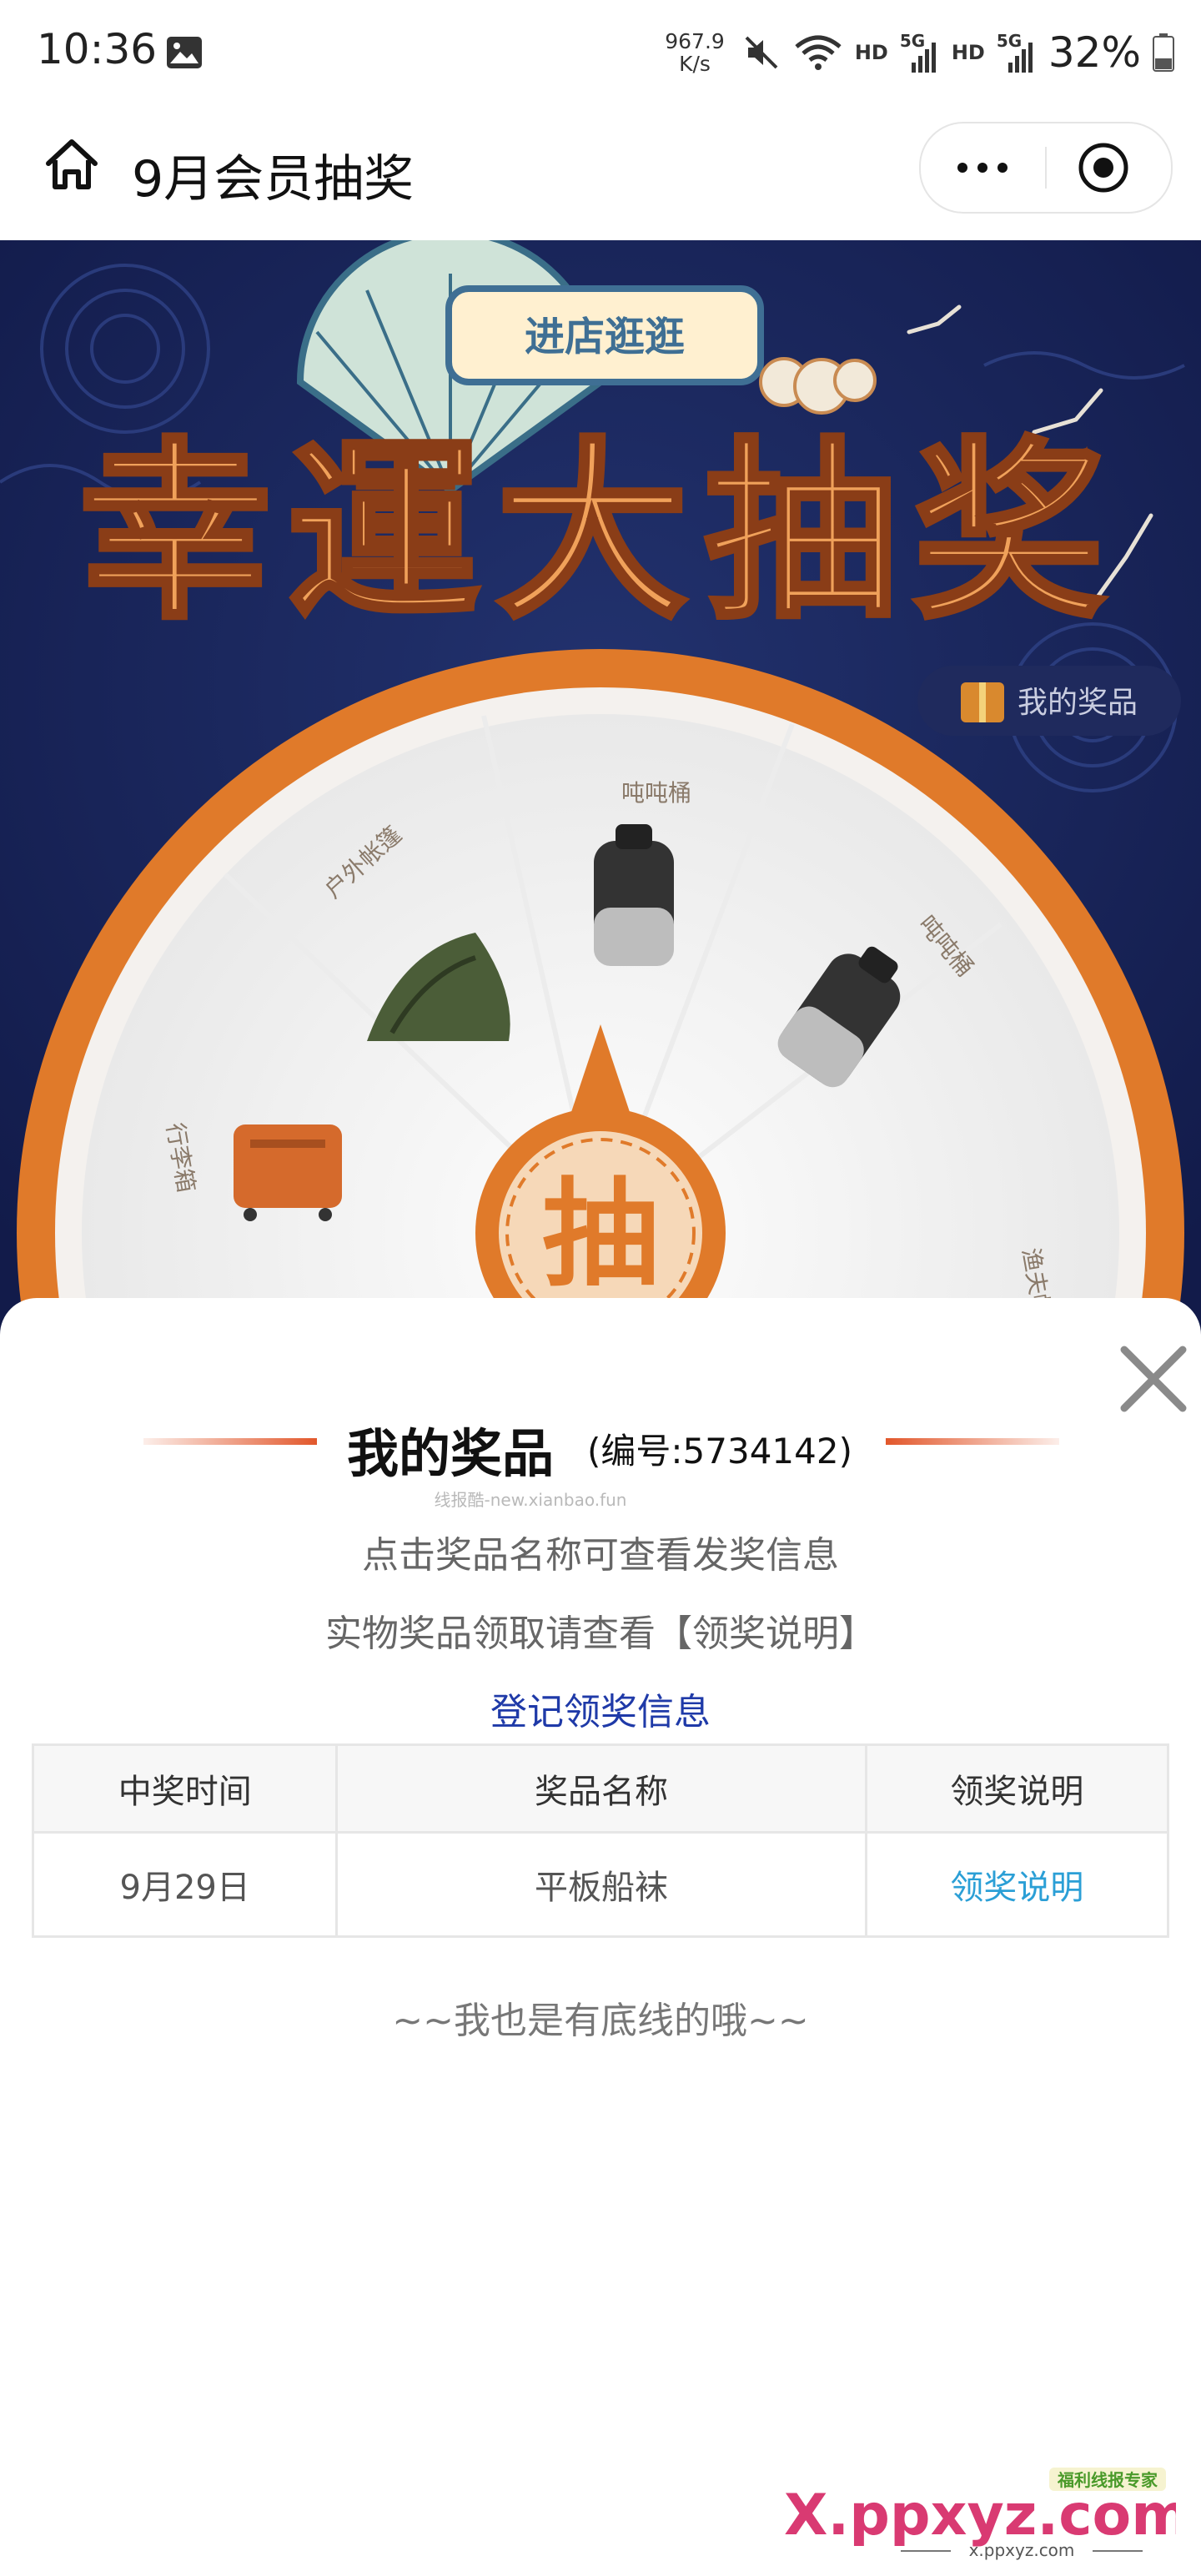 This screenshot has width=1201, height=2576. What do you see at coordinates (1164, 52) in the screenshot?
I see `battery-icon` at bounding box center [1164, 52].